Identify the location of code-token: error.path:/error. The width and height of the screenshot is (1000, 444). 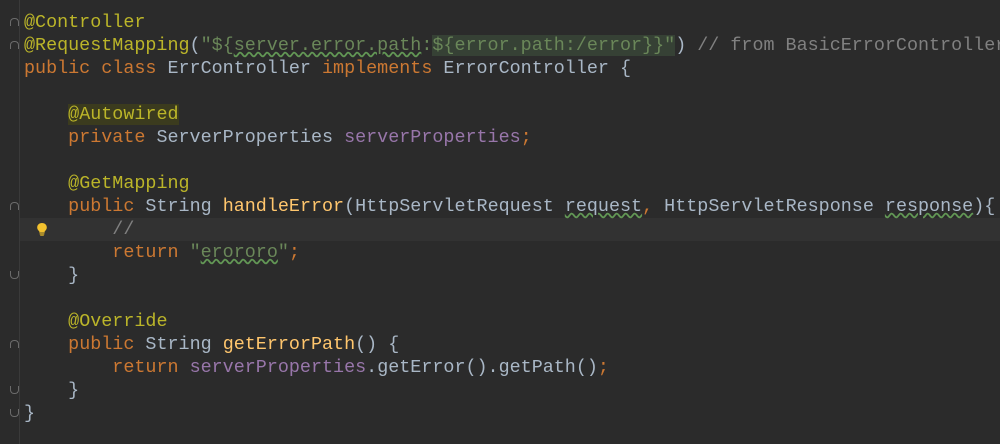
(548, 45).